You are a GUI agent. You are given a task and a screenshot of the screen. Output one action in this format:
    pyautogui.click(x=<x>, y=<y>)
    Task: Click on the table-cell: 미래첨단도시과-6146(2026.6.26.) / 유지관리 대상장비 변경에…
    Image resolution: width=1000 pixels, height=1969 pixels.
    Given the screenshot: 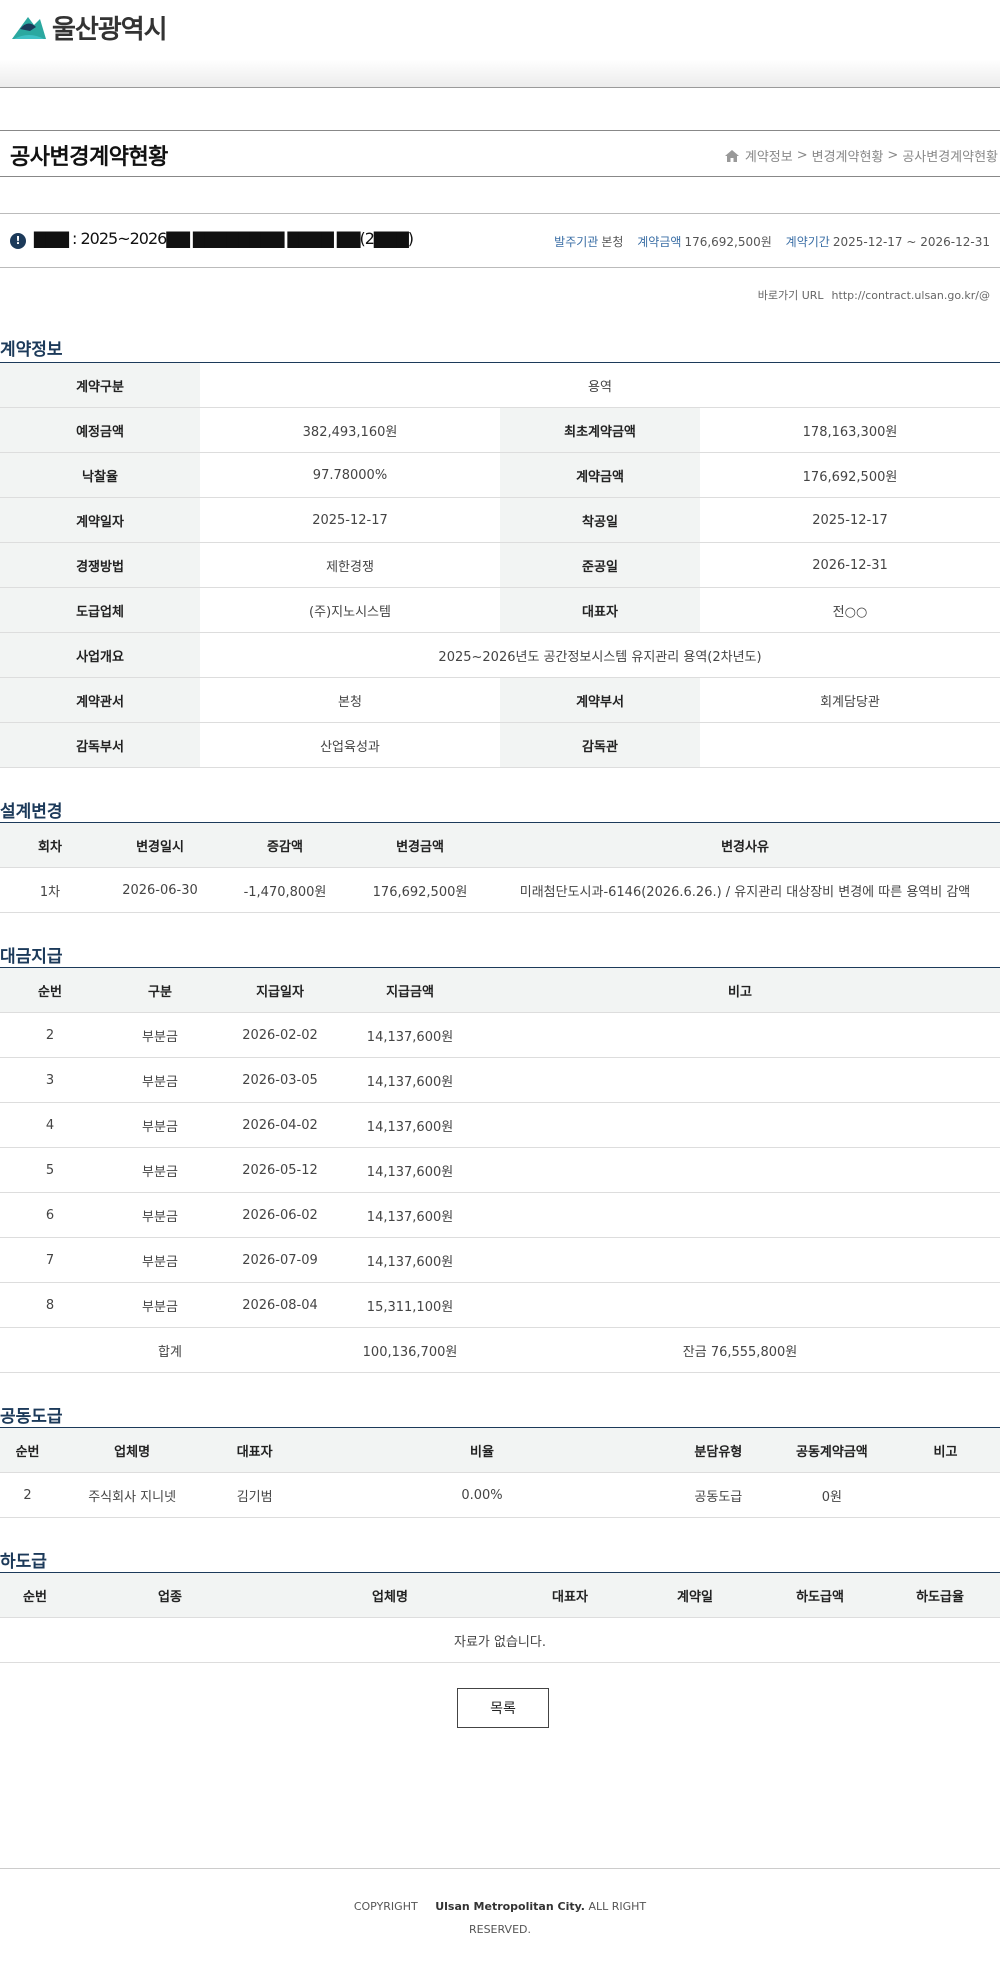 What is the action you would take?
    pyautogui.click(x=745, y=890)
    